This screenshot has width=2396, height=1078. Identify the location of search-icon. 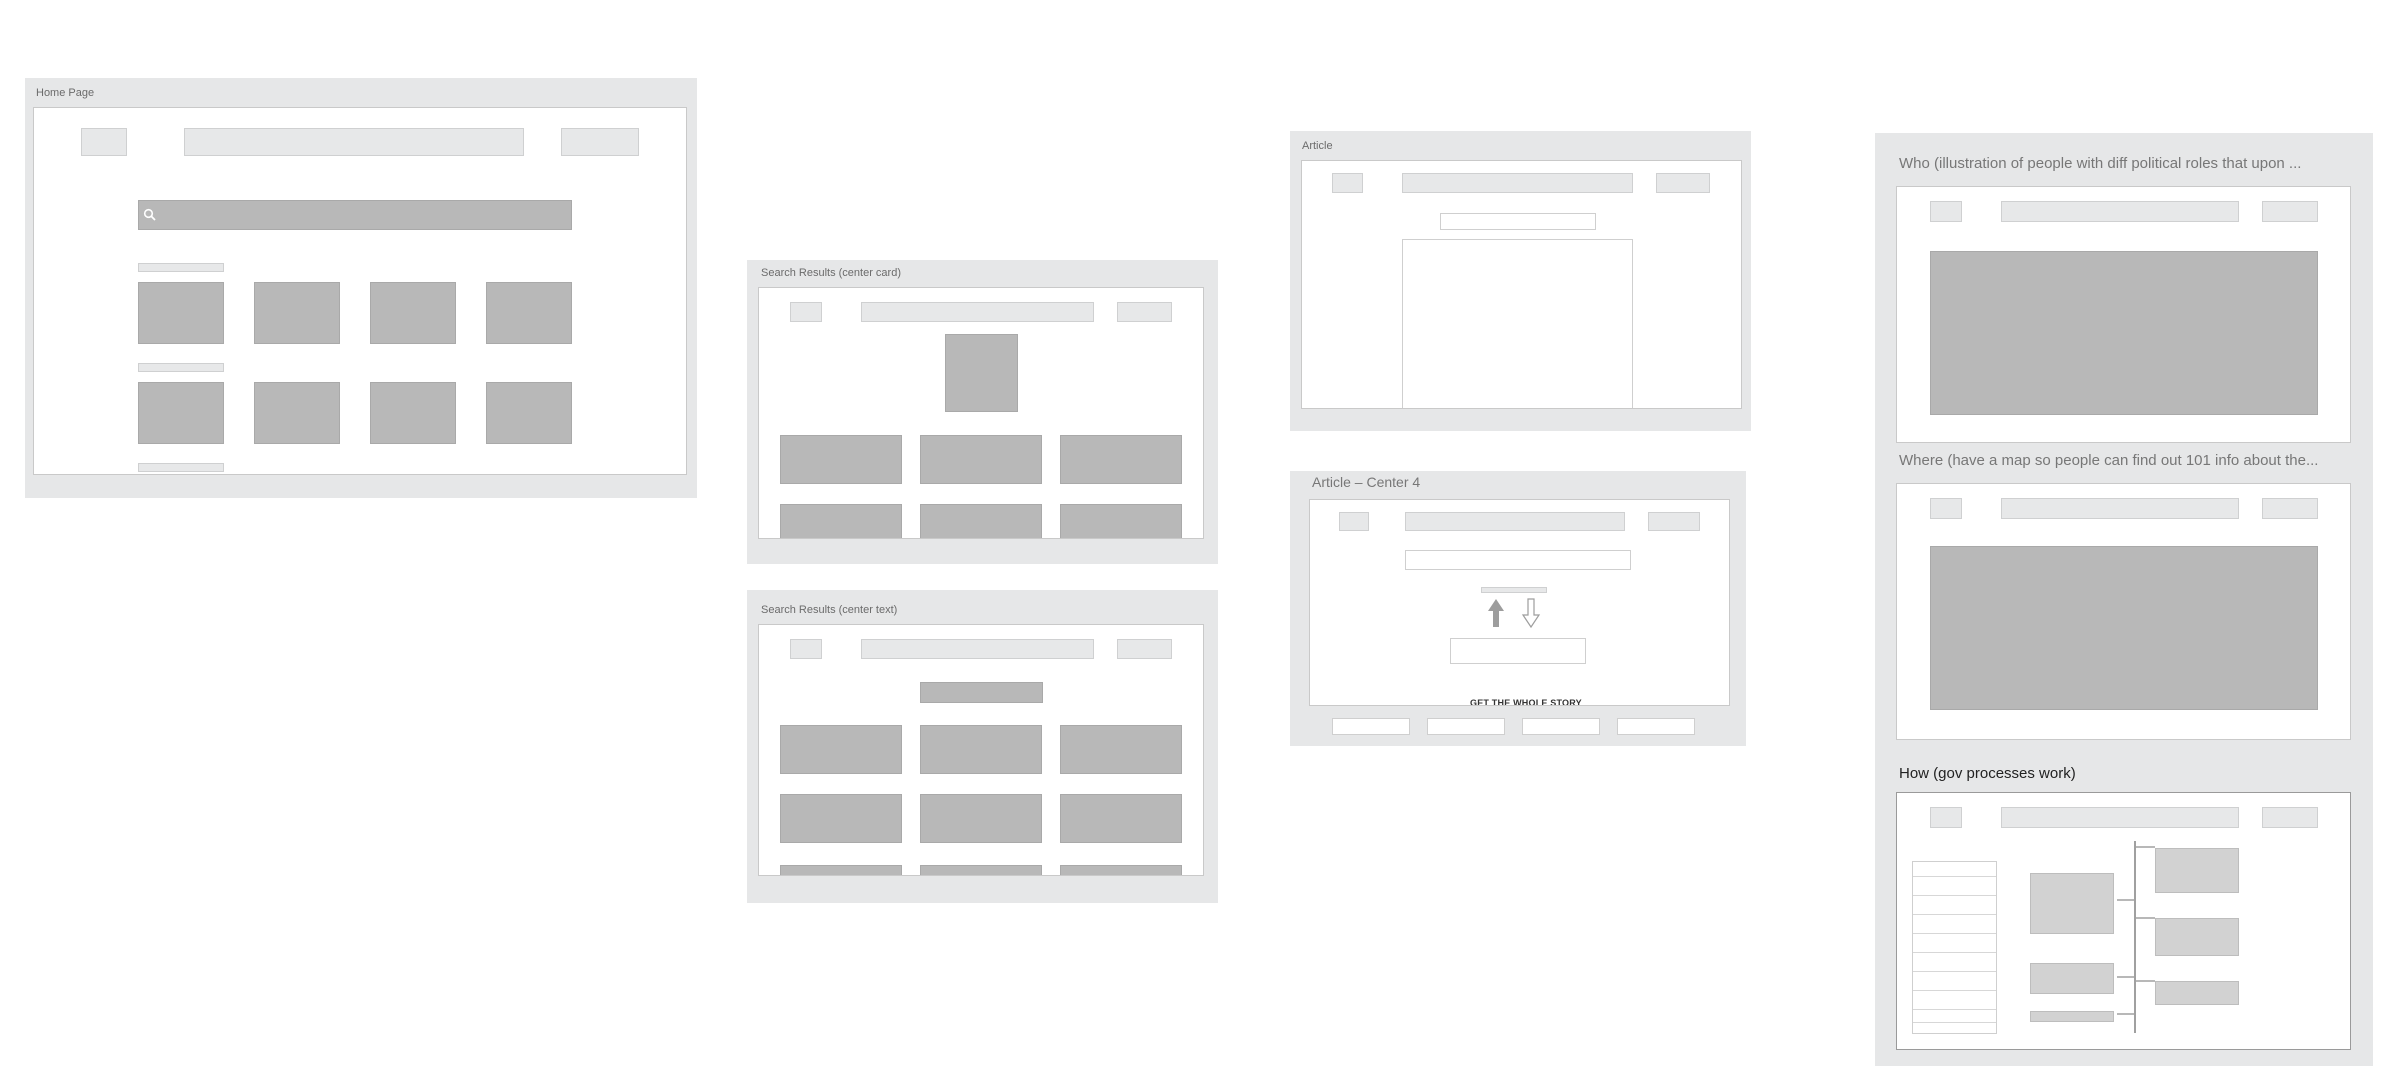
(149, 214).